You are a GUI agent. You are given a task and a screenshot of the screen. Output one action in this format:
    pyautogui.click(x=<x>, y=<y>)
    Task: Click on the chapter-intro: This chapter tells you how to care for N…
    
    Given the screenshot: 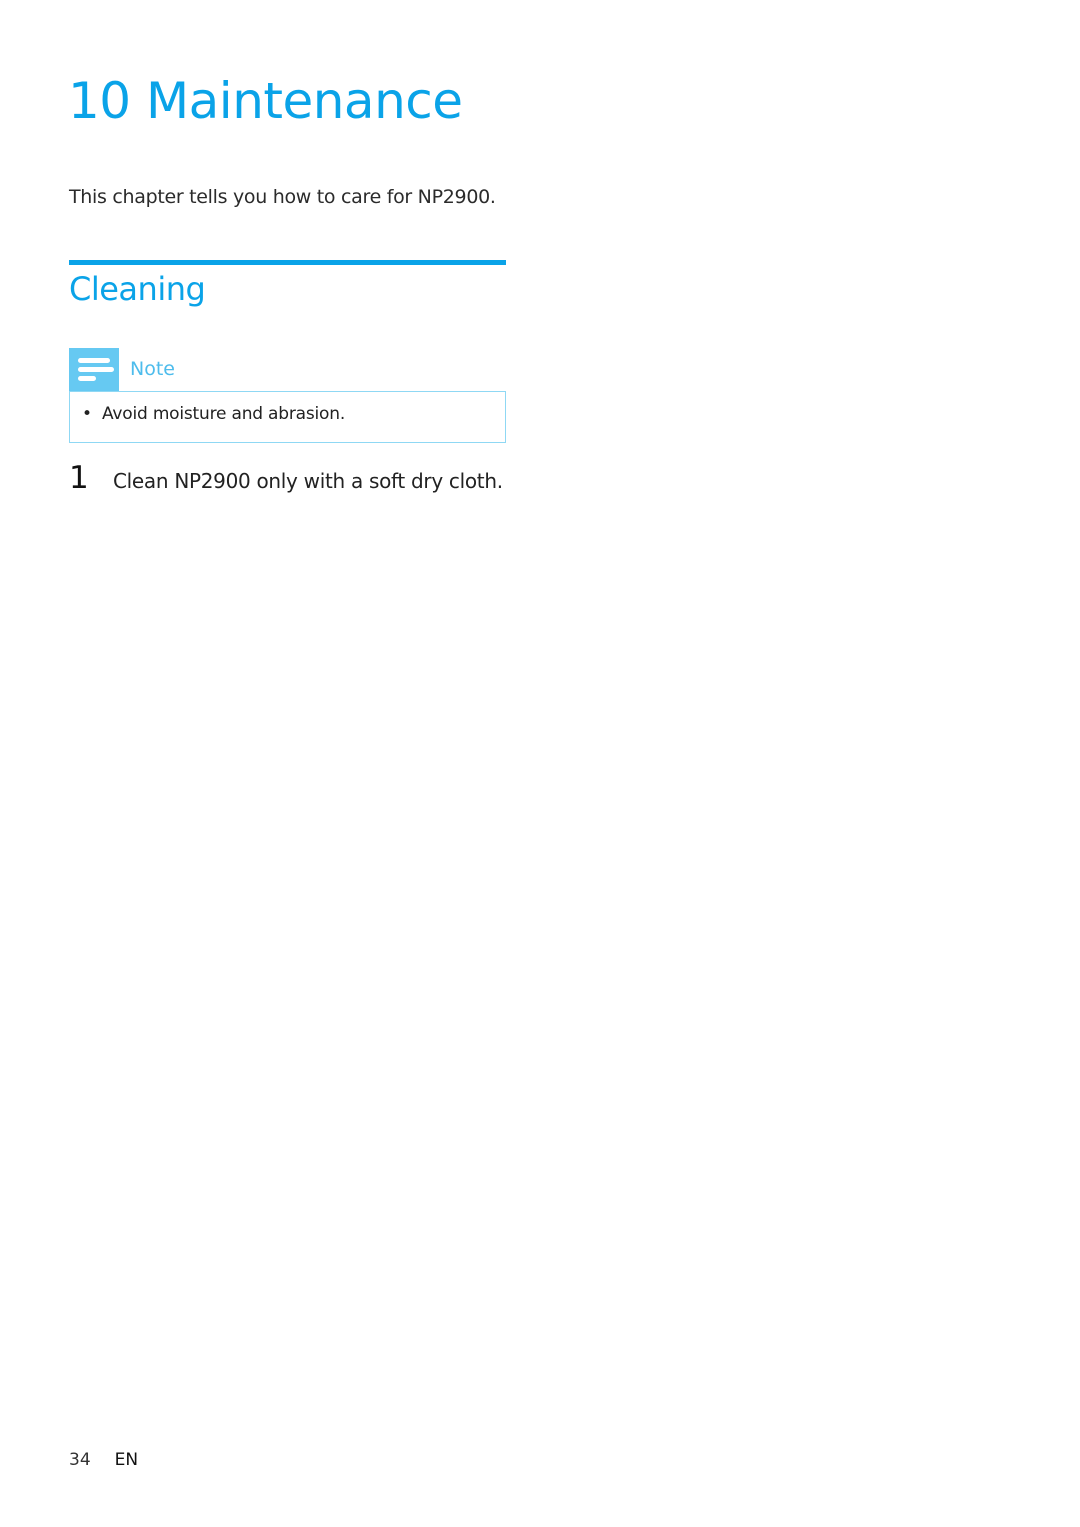 What is the action you would take?
    pyautogui.click(x=282, y=197)
    